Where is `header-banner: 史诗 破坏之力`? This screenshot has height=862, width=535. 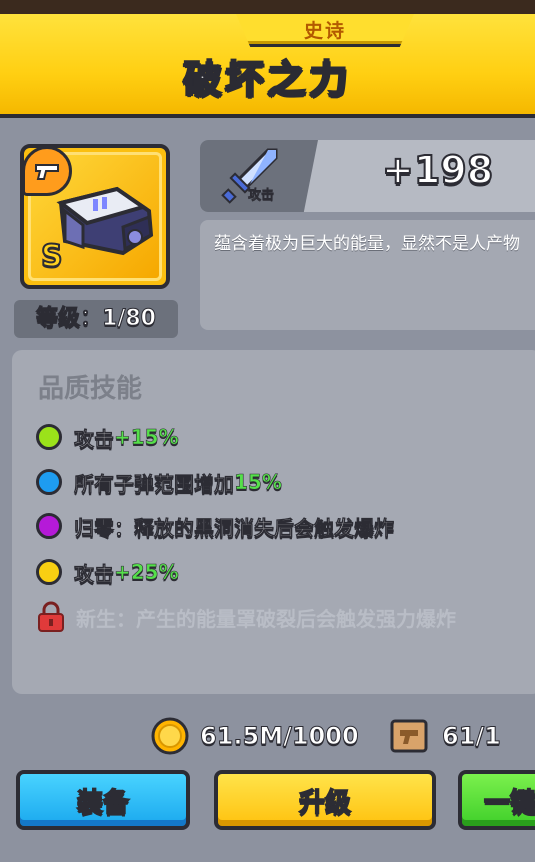
header-banner: 史诗 破坏之力 is located at coordinates (267, 66).